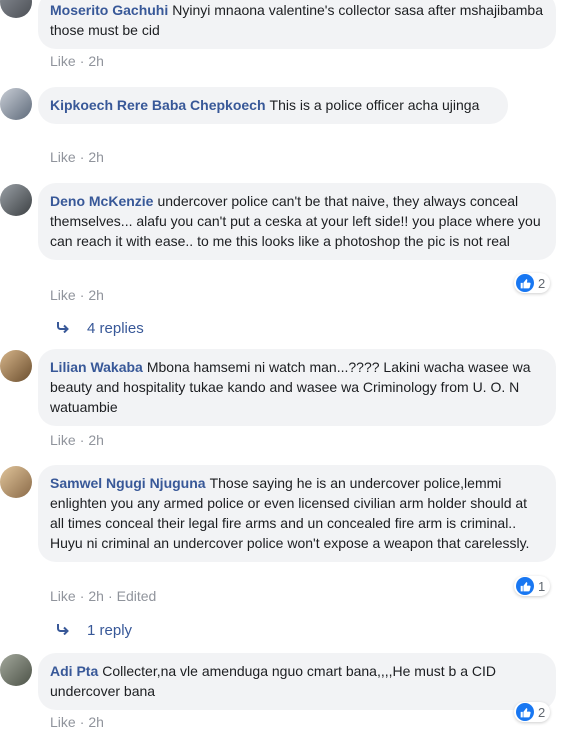  Describe the element at coordinates (109, 630) in the screenshot. I see `replies-label: 1 reply` at that location.